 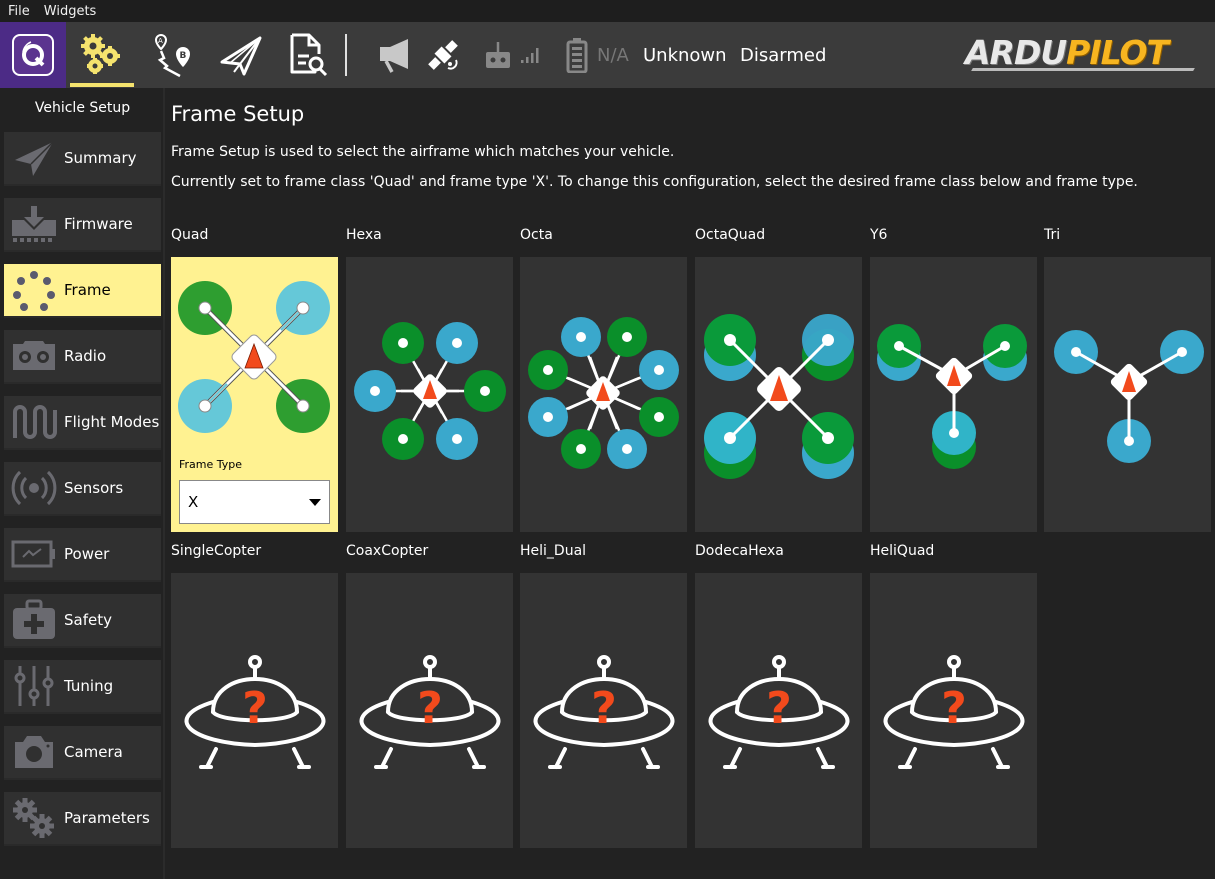 I want to click on sidebar-item-sensors: Sensors, so click(x=82, y=489).